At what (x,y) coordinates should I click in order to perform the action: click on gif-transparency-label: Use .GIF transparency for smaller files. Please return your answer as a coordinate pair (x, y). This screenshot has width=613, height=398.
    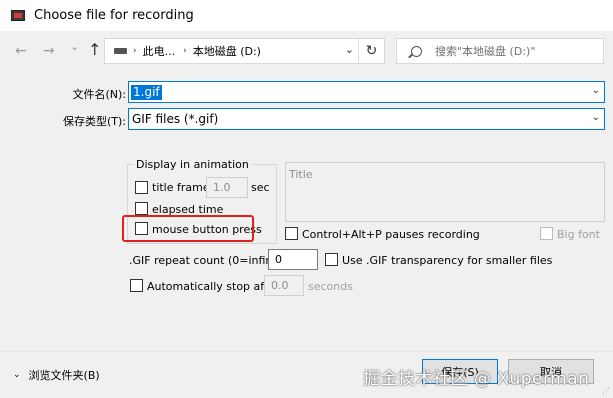
    Looking at the image, I should click on (447, 260).